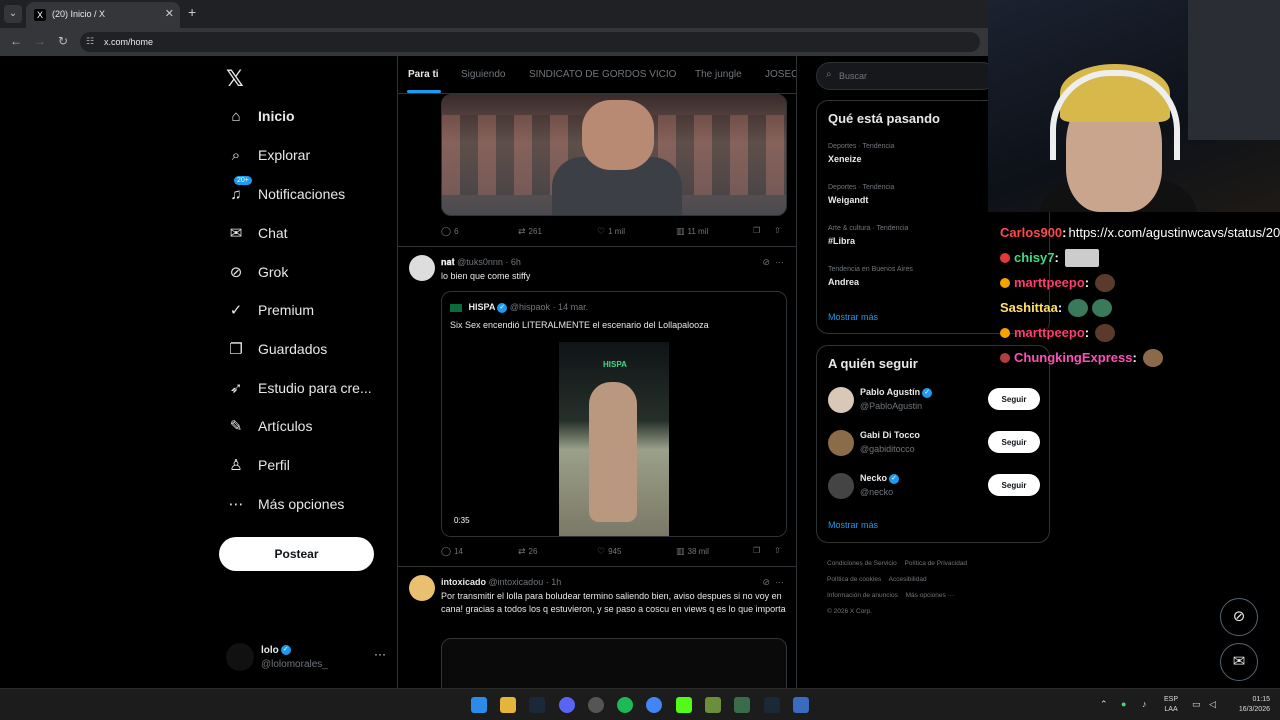  I want to click on close-icon: ✕, so click(169, 13).